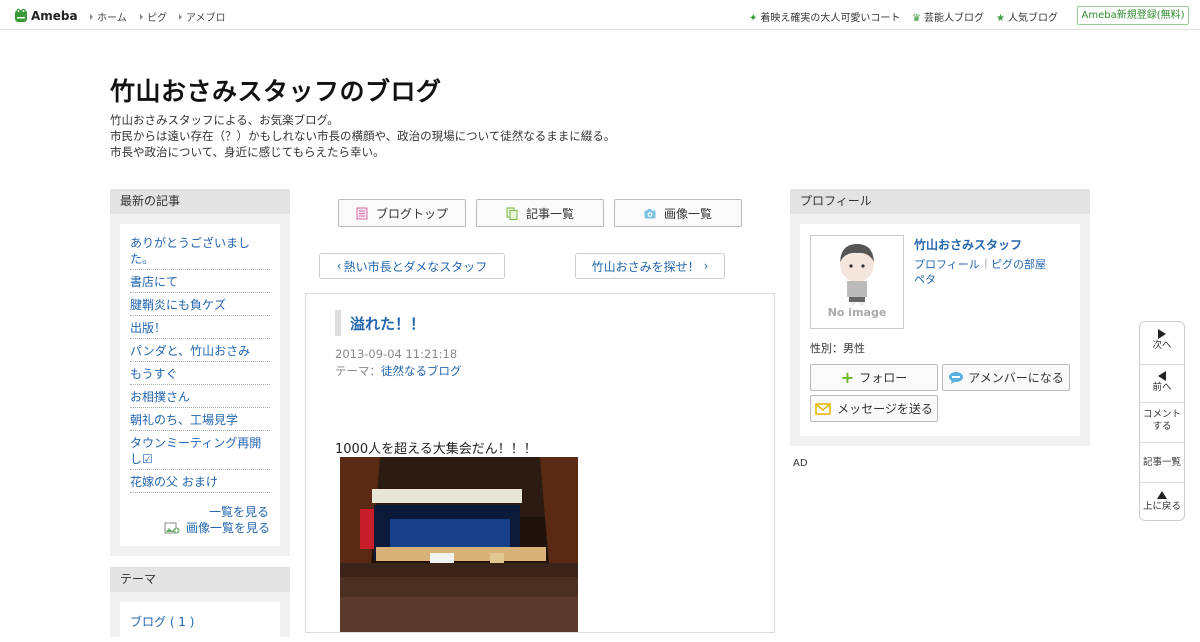 The width and height of the screenshot is (1200, 642). I want to click on link-coat-promo-label: 着映え確実の大人可愛いコート, so click(830, 18).